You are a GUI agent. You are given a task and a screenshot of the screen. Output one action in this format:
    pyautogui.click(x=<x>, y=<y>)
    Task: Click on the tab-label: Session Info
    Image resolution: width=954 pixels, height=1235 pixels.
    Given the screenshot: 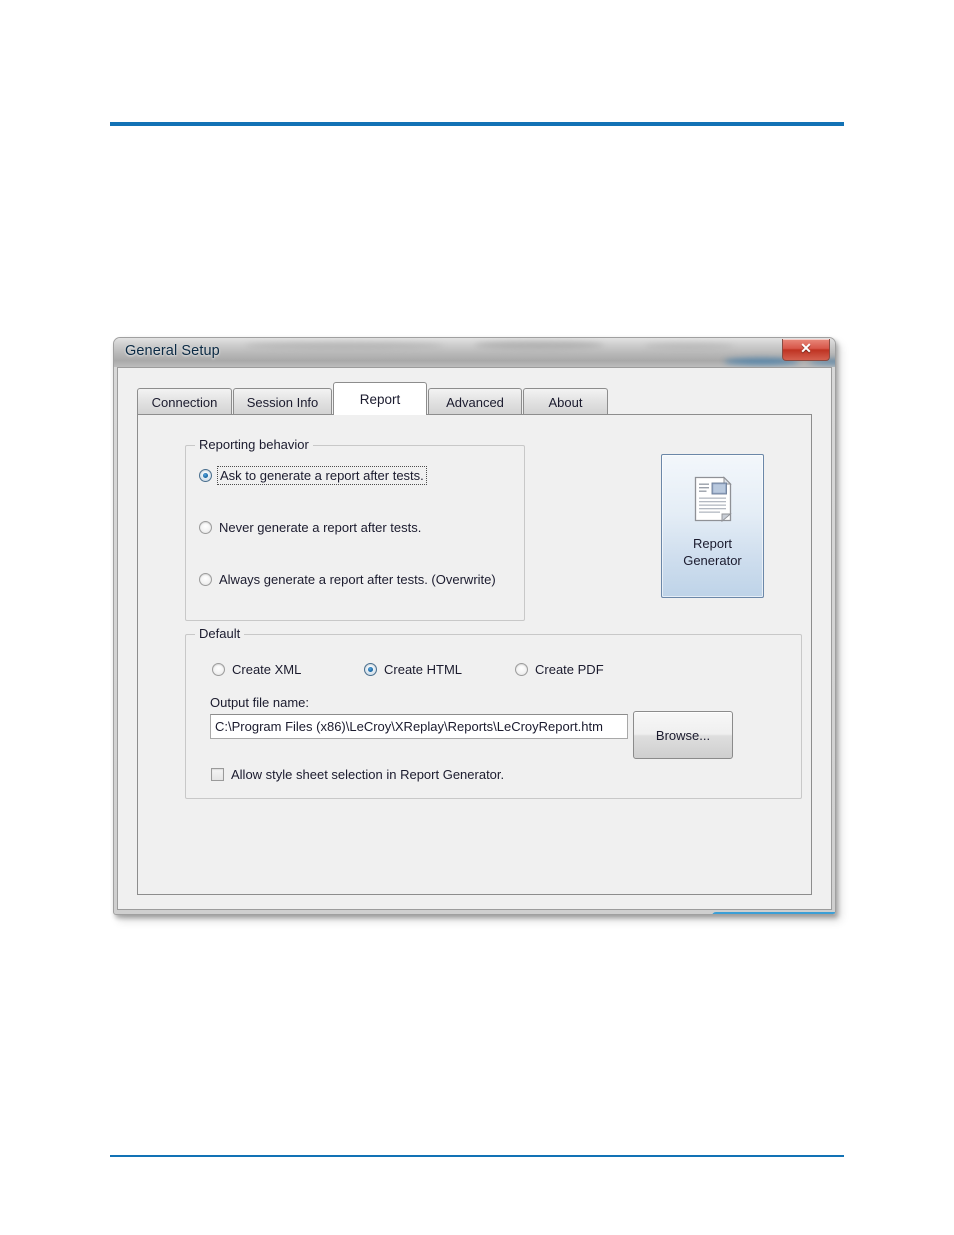 What is the action you would take?
    pyautogui.click(x=282, y=402)
    